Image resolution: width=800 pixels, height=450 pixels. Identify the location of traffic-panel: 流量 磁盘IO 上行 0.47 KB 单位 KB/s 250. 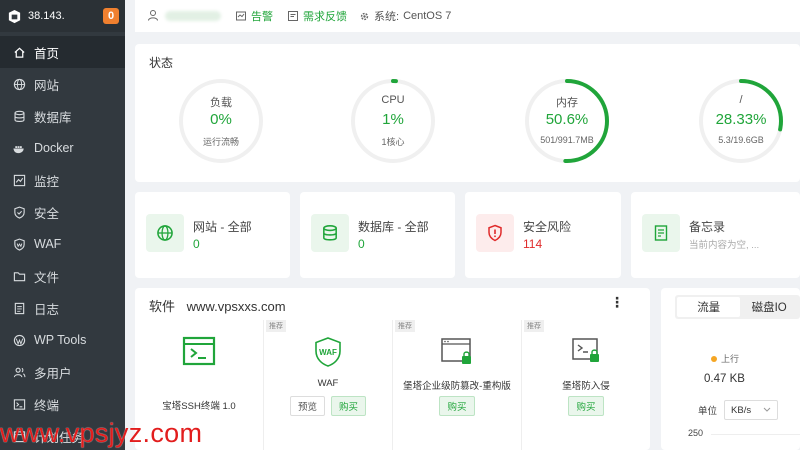
(730, 369).